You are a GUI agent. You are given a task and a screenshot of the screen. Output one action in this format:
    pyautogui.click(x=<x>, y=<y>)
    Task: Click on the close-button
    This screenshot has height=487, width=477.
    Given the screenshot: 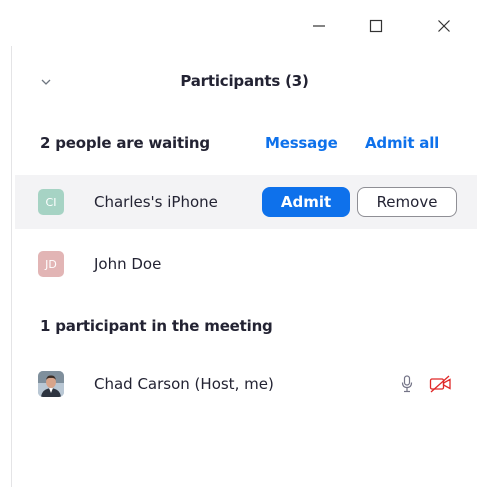 What is the action you would take?
    pyautogui.click(x=444, y=26)
    